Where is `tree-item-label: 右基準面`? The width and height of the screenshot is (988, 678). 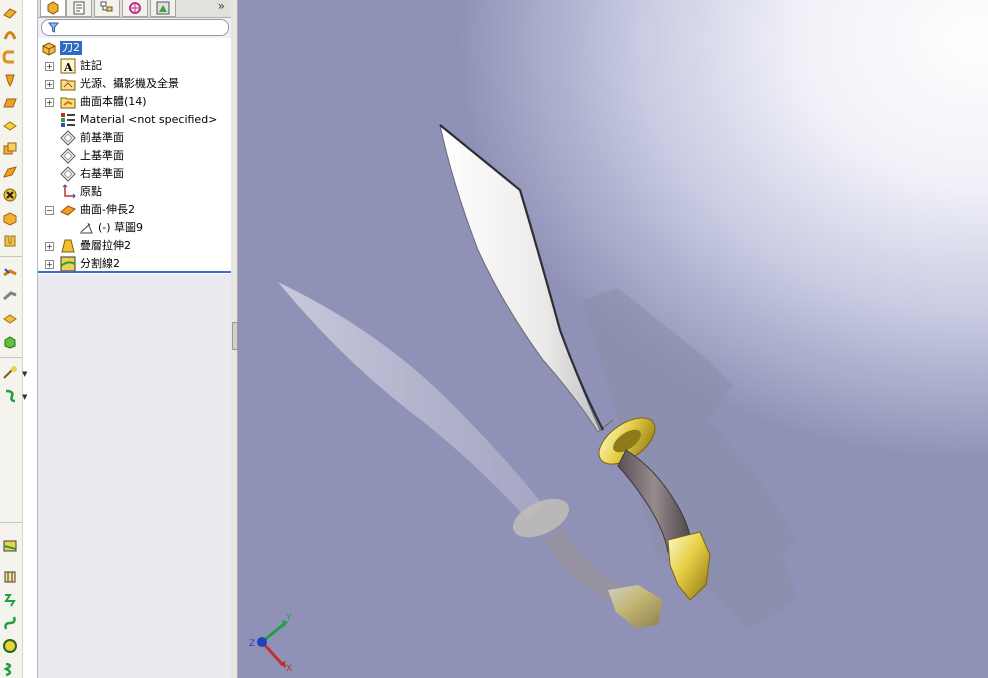 tree-item-label: 右基準面 is located at coordinates (102, 173).